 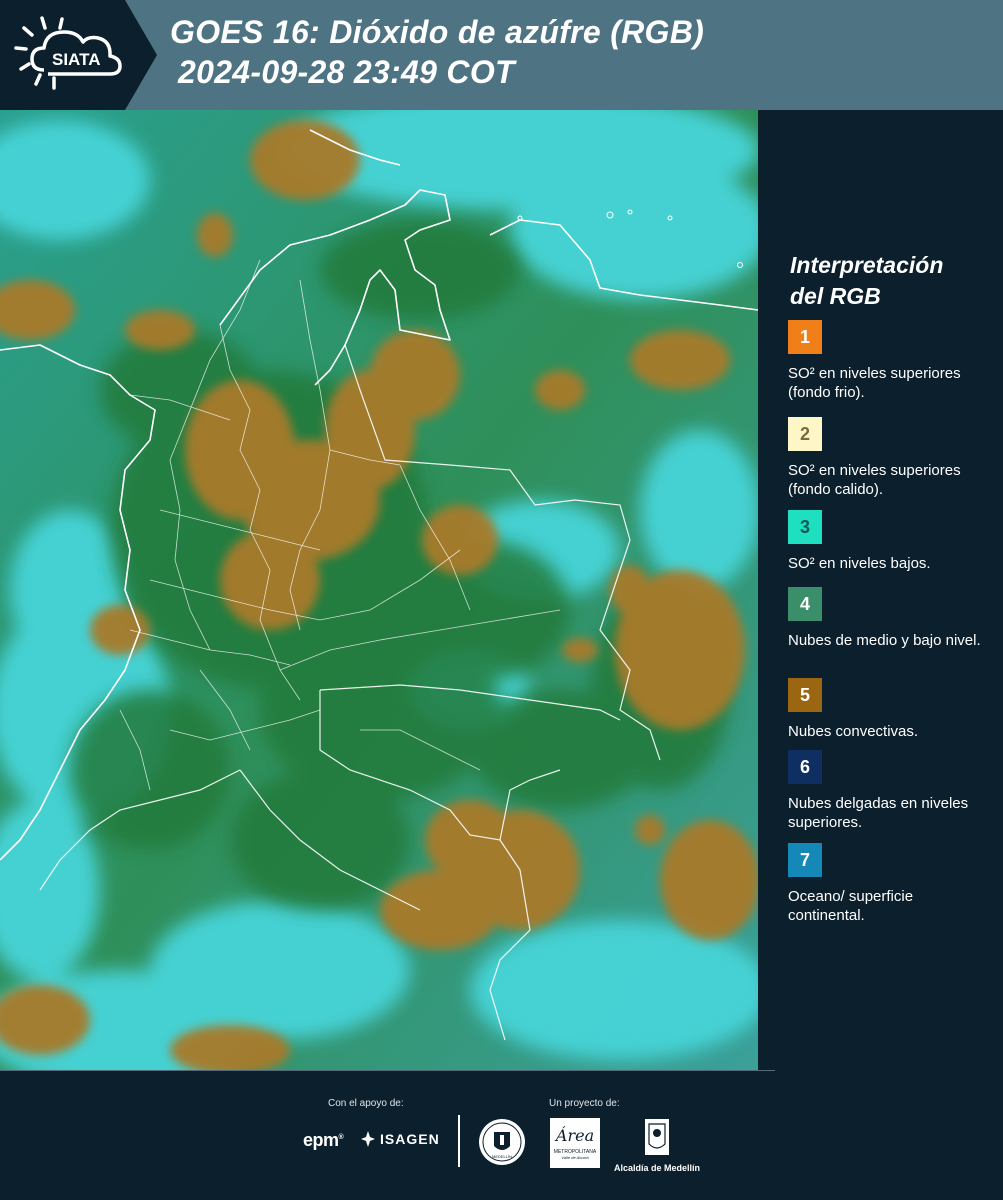 What do you see at coordinates (805, 337) in the screenshot?
I see `legend-swatch: 1` at bounding box center [805, 337].